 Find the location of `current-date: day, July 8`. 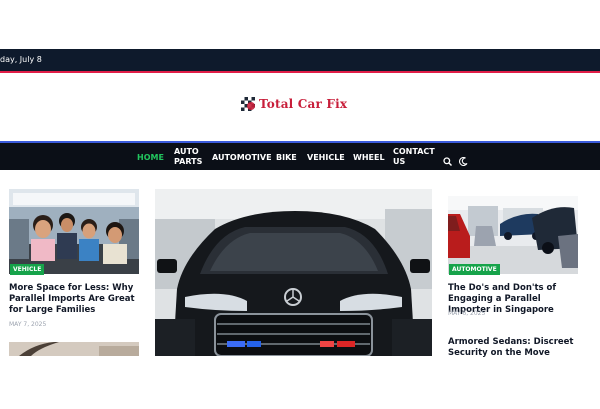

current-date: day, July 8 is located at coordinates (21, 59).